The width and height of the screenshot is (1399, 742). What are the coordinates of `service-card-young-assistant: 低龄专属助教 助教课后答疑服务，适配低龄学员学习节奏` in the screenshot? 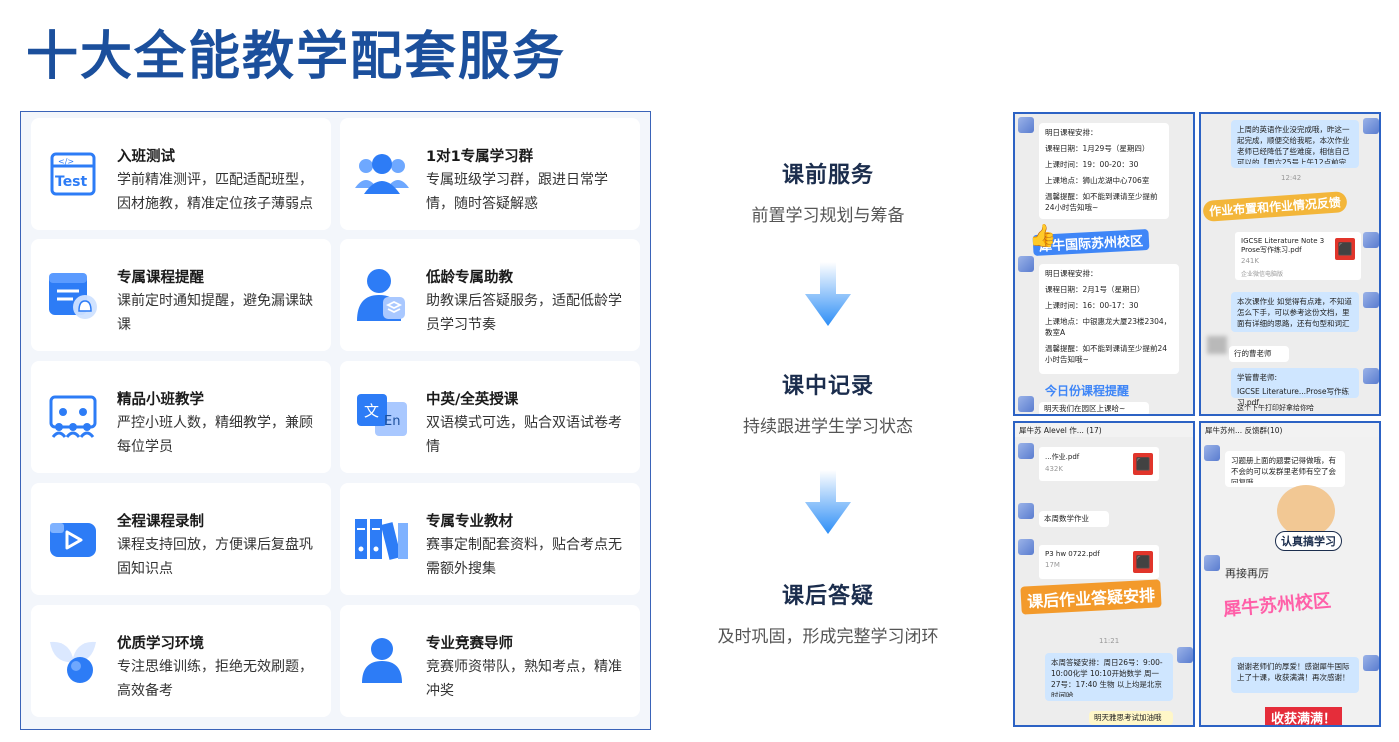 It's located at (490, 295).